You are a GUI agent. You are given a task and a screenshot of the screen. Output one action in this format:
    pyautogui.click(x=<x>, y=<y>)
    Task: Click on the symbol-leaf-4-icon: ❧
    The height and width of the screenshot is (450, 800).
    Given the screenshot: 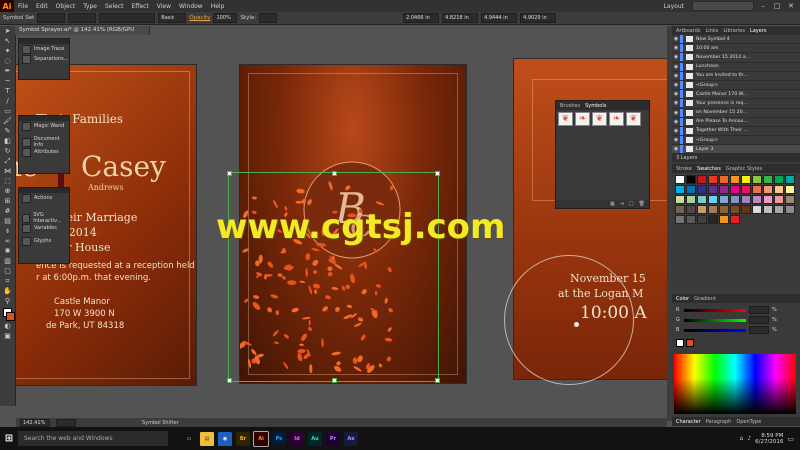 What is the action you would take?
    pyautogui.click(x=616, y=119)
    